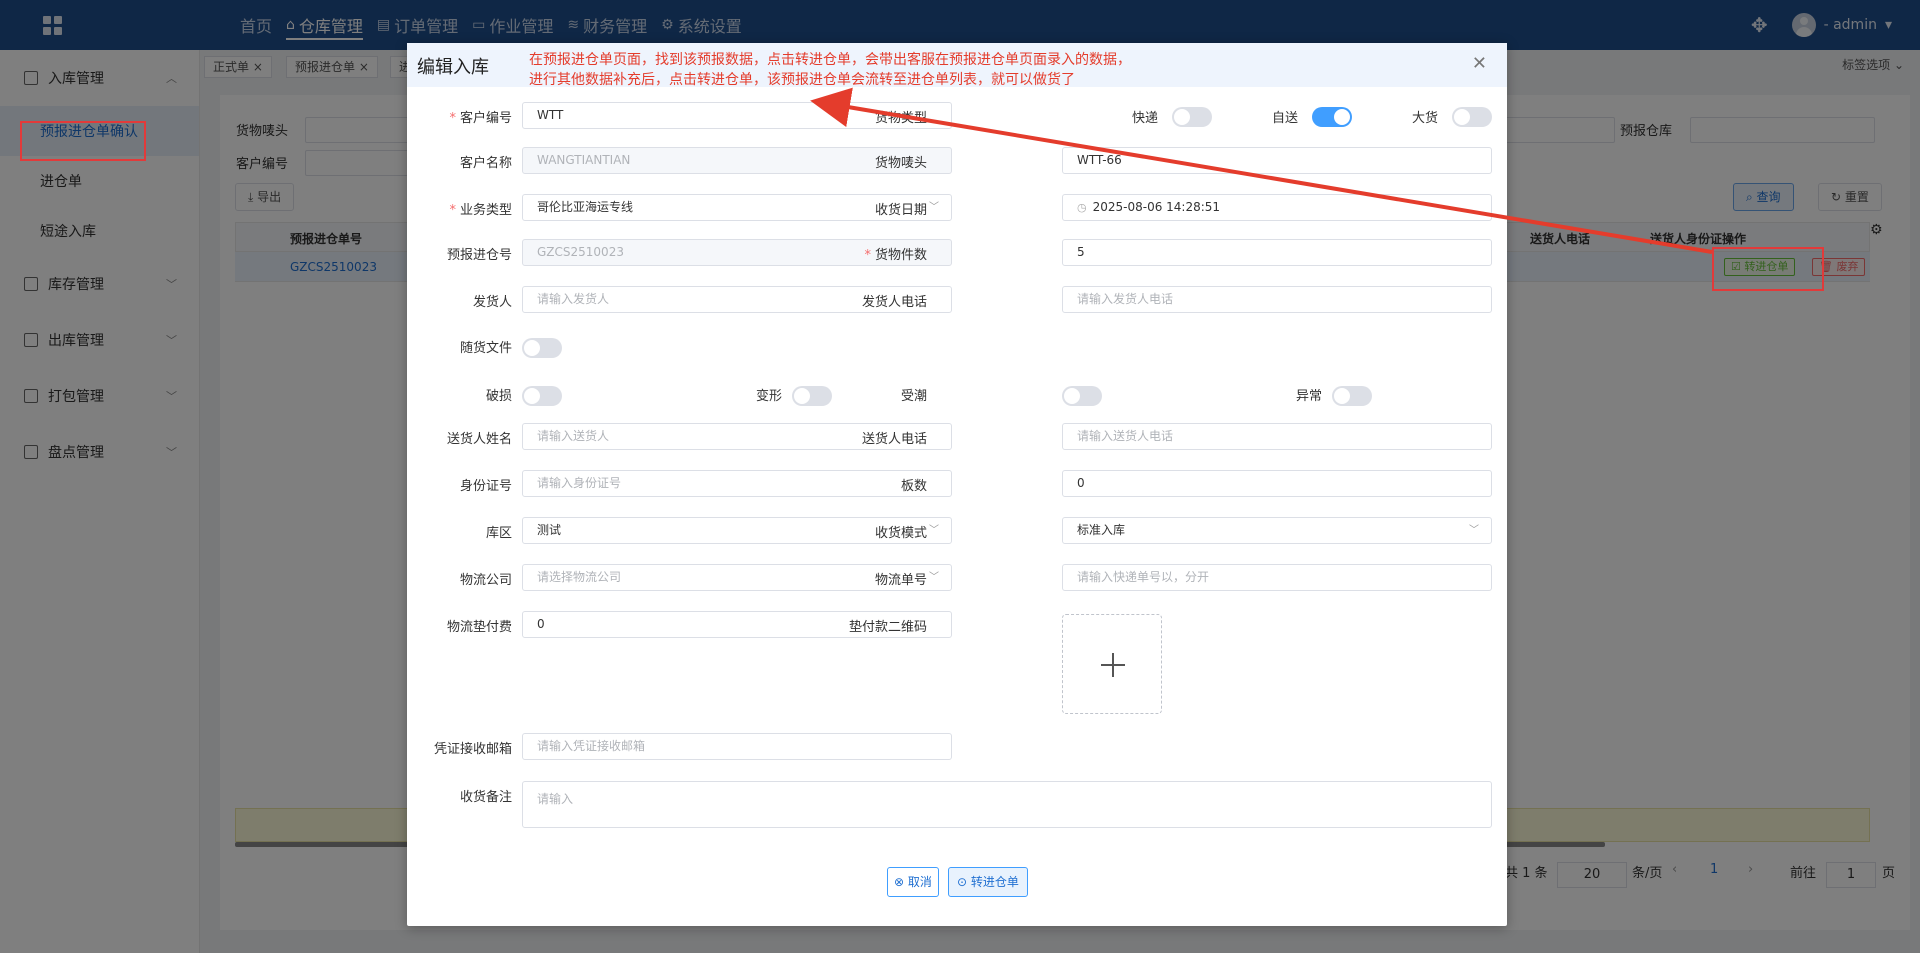 Image resolution: width=1920 pixels, height=953 pixels. Describe the element at coordinates (899, 882) in the screenshot. I see `cancel-circle-icon: ⊗` at that location.